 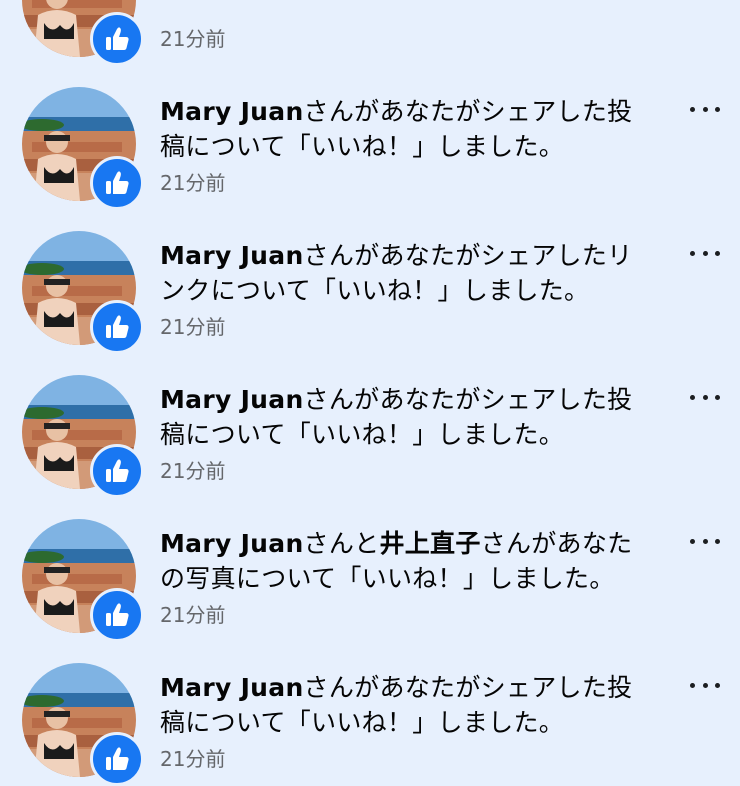 I want to click on notification-text: Mary Juanさんと井上直子さんがあなたの写真について「いいね！」しました。, so click(x=403, y=561).